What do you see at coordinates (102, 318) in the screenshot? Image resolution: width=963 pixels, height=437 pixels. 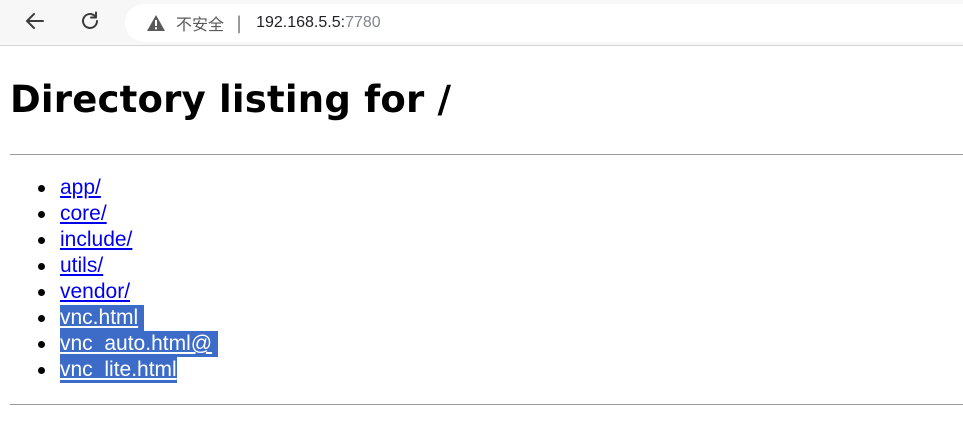 I see `entry-link-vnc-html: vnc.html` at bounding box center [102, 318].